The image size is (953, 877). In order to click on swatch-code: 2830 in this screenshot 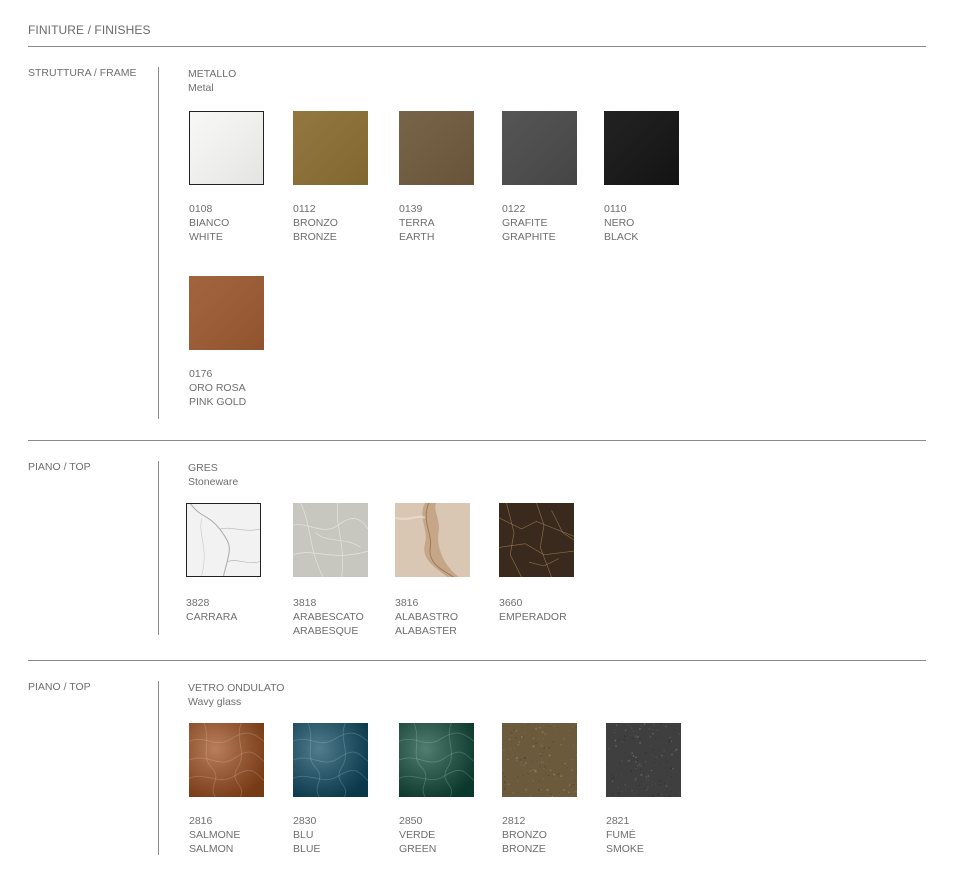, I will do `click(305, 821)`.